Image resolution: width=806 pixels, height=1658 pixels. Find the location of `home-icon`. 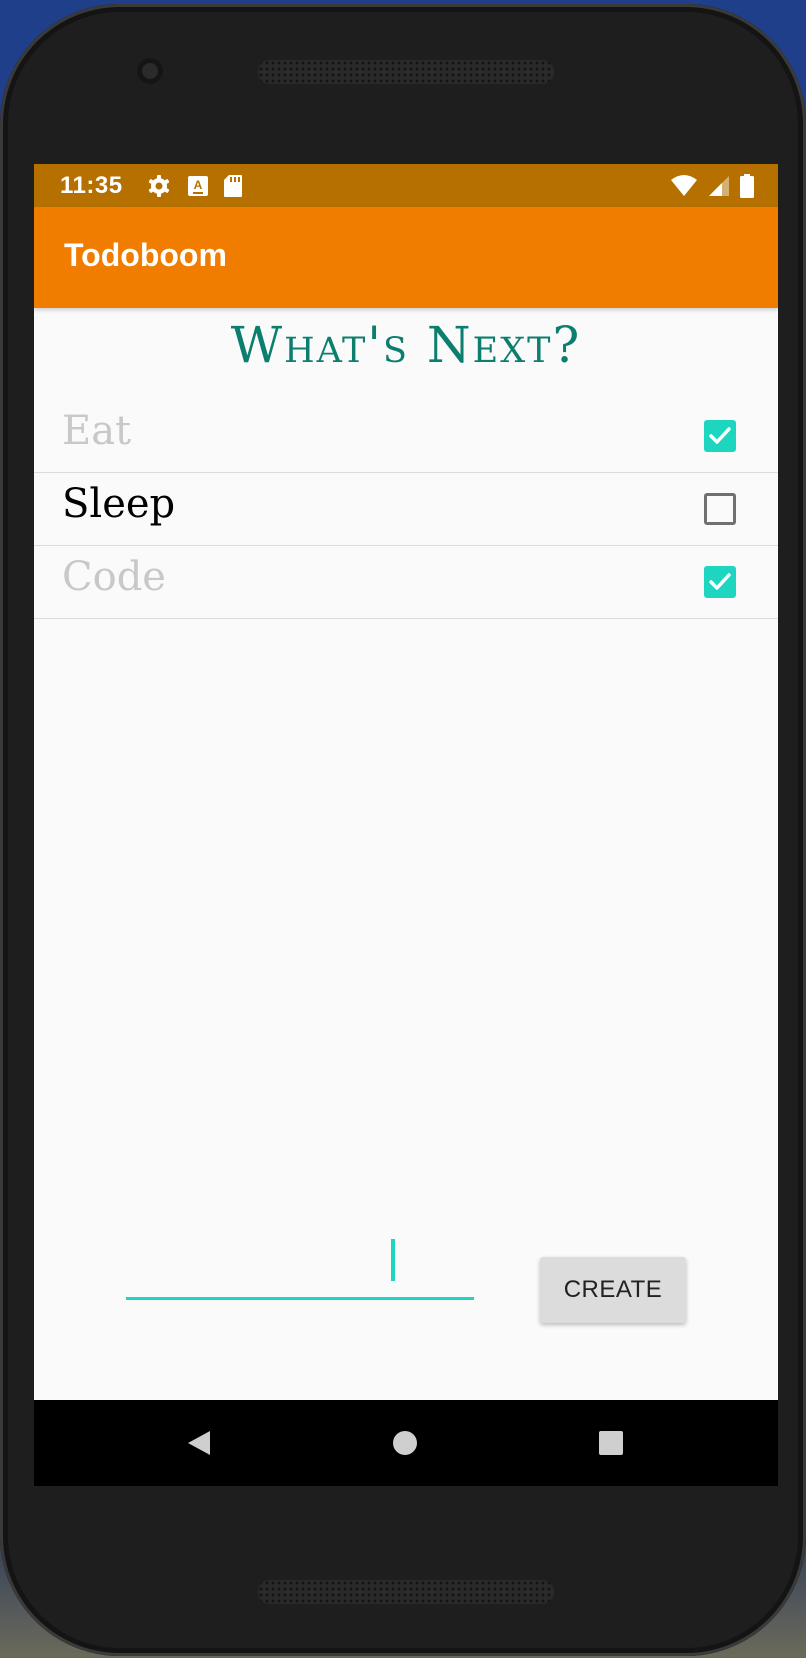

home-icon is located at coordinates (405, 1443).